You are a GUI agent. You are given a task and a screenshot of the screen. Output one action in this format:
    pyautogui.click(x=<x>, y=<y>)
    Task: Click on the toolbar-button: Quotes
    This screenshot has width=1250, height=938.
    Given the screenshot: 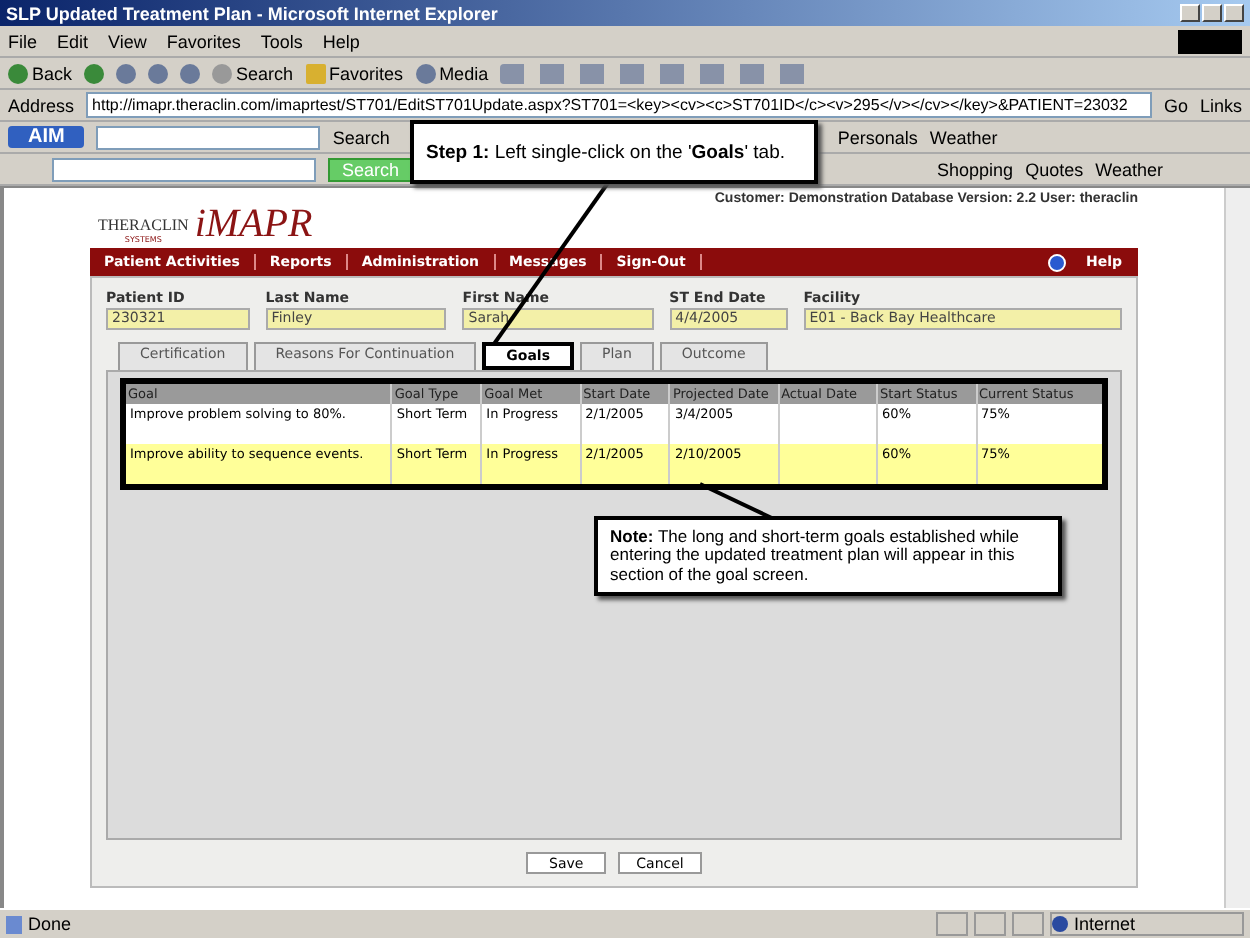 What is the action you would take?
    pyautogui.click(x=1054, y=169)
    